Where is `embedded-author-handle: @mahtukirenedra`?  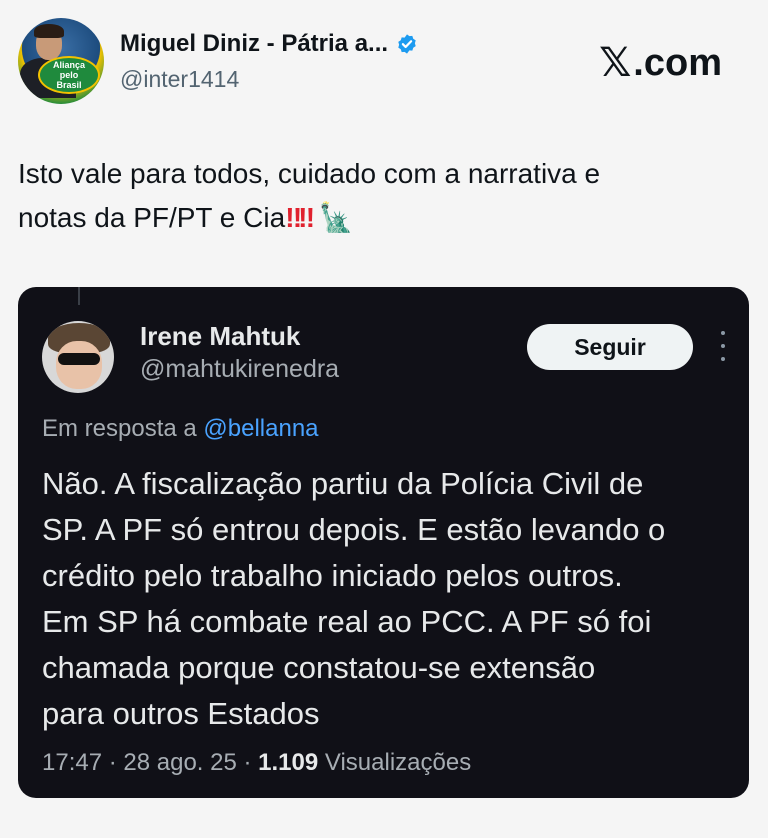
embedded-author-handle: @mahtukirenedra is located at coordinates (239, 369).